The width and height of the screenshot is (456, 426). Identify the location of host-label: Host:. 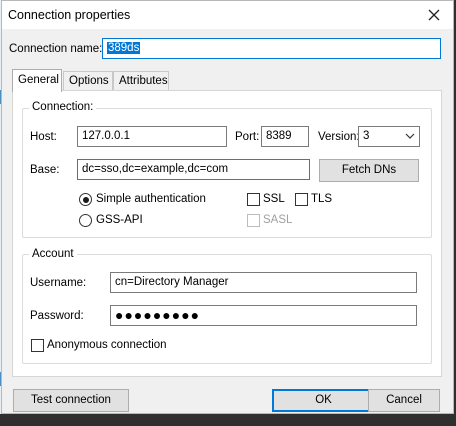
(43, 137).